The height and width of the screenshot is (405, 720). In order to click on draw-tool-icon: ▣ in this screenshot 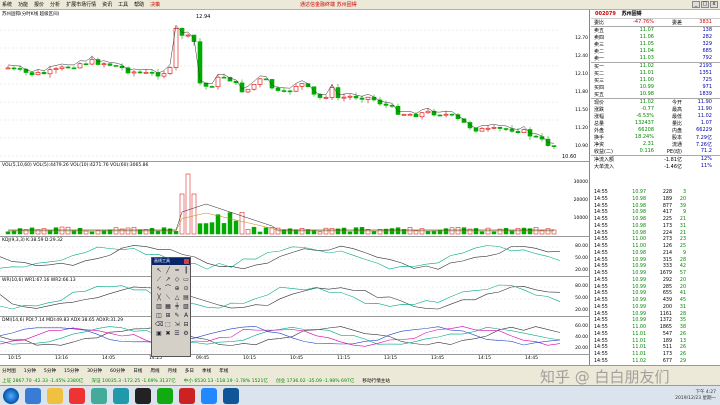, I will do `click(159, 334)`.